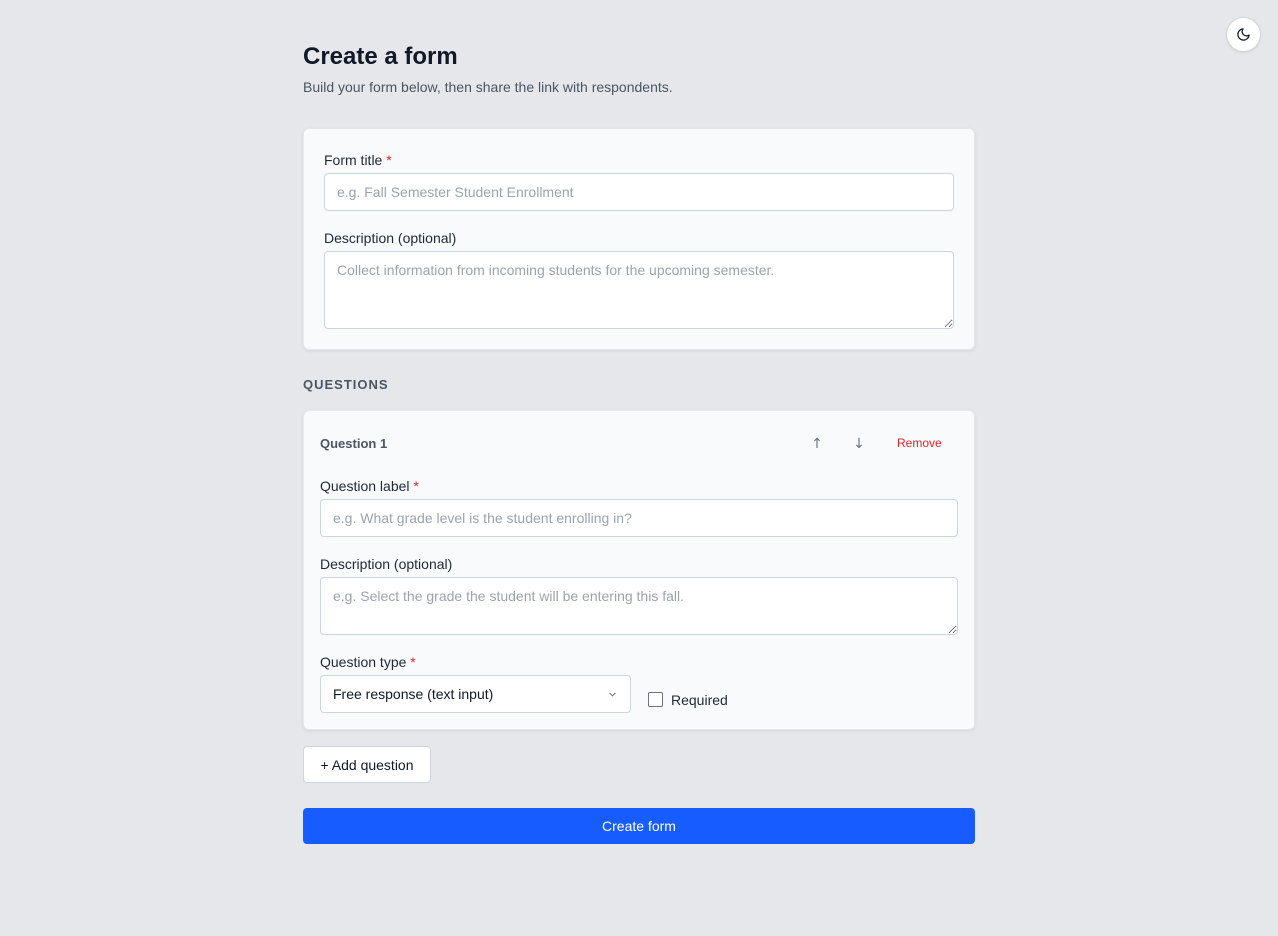  I want to click on form-title-label-text: Form title, so click(353, 160).